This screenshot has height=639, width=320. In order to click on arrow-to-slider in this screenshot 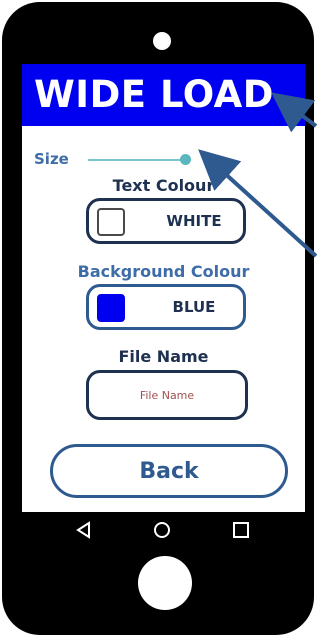, I will do `click(258, 203)`.